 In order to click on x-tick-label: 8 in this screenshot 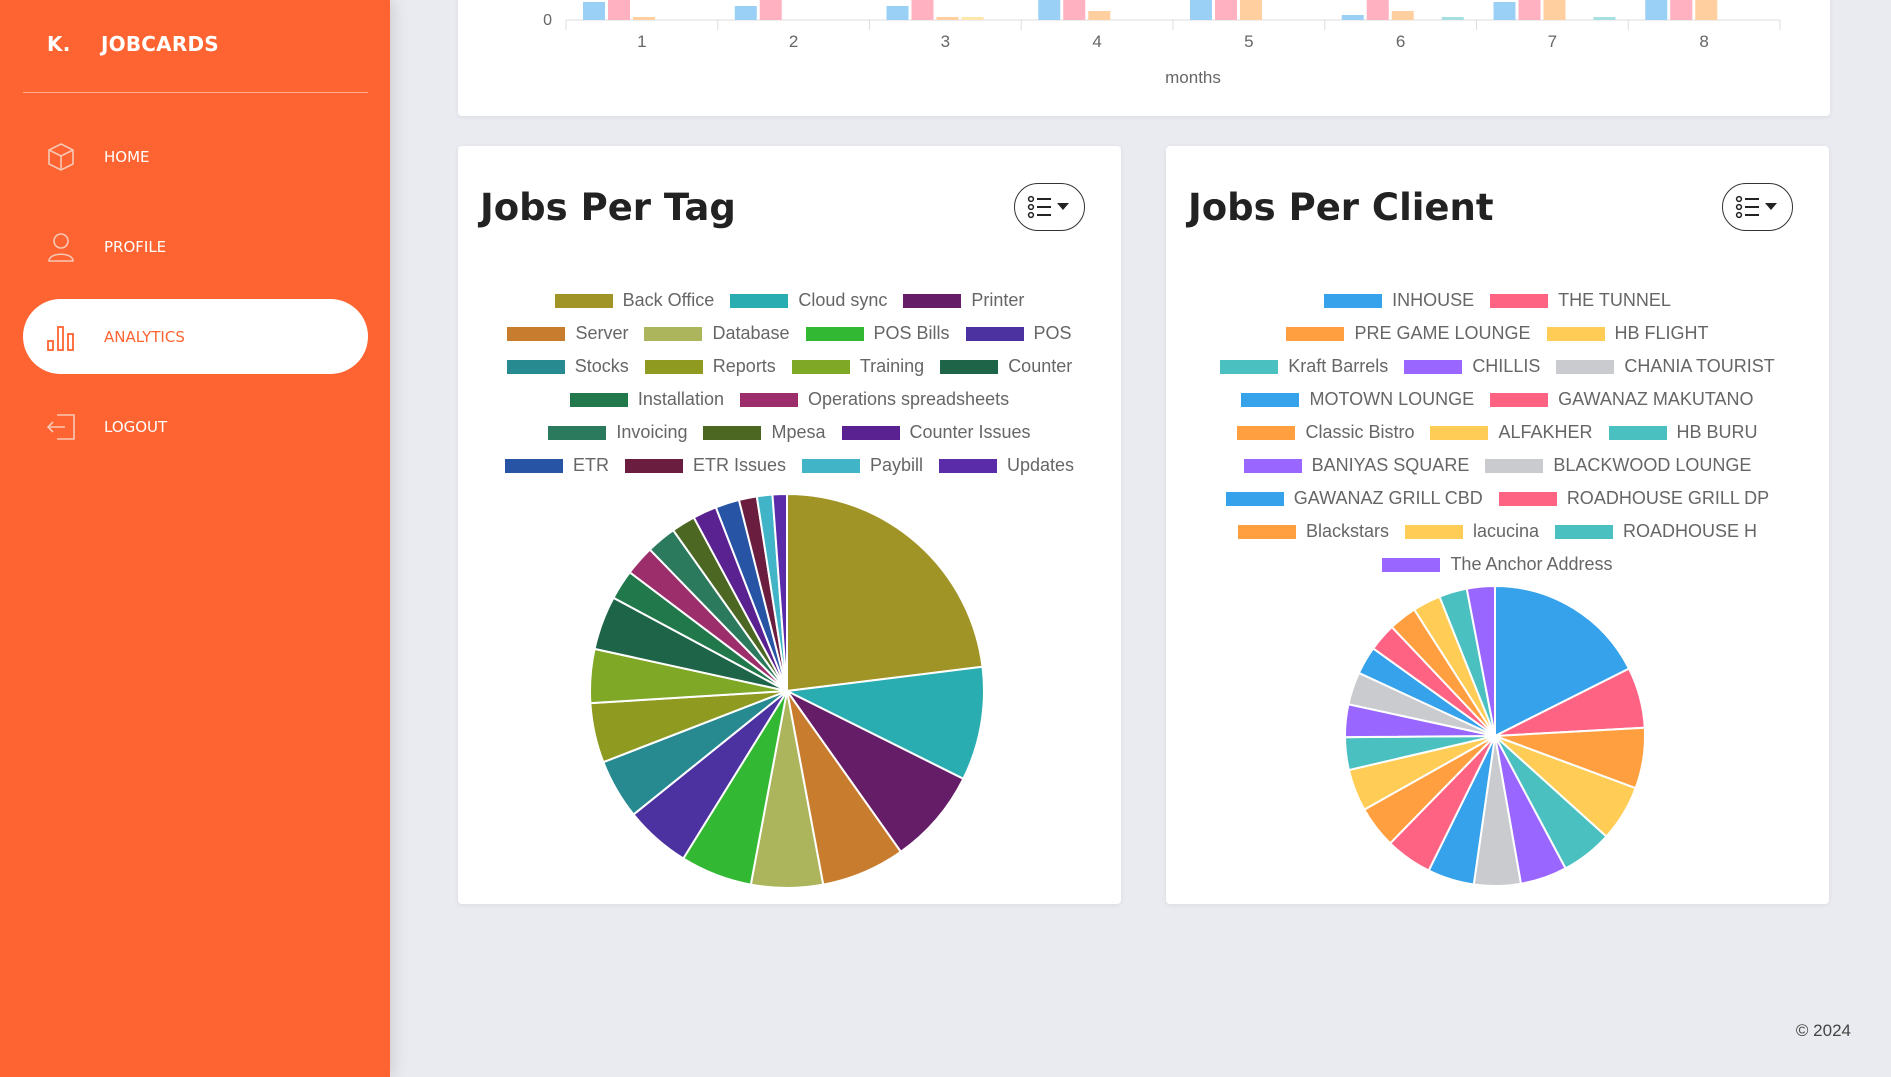, I will do `click(1703, 41)`.